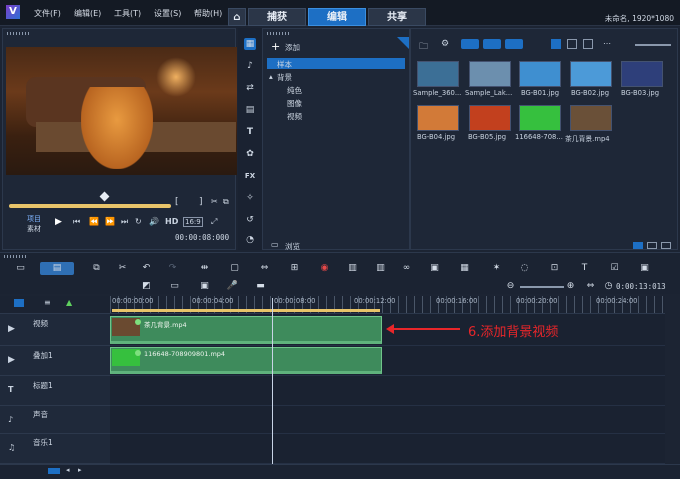  I want to click on subtitle-icon: ▣, so click(434, 268).